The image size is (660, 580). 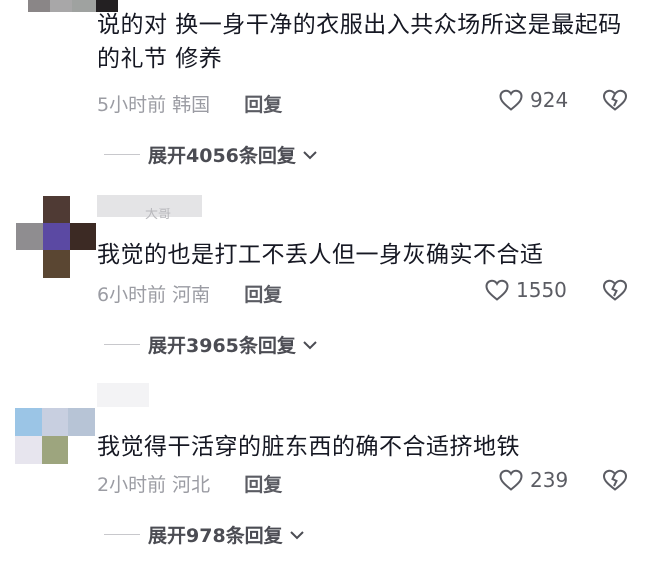 What do you see at coordinates (123, 395) in the screenshot?
I see `username-mask` at bounding box center [123, 395].